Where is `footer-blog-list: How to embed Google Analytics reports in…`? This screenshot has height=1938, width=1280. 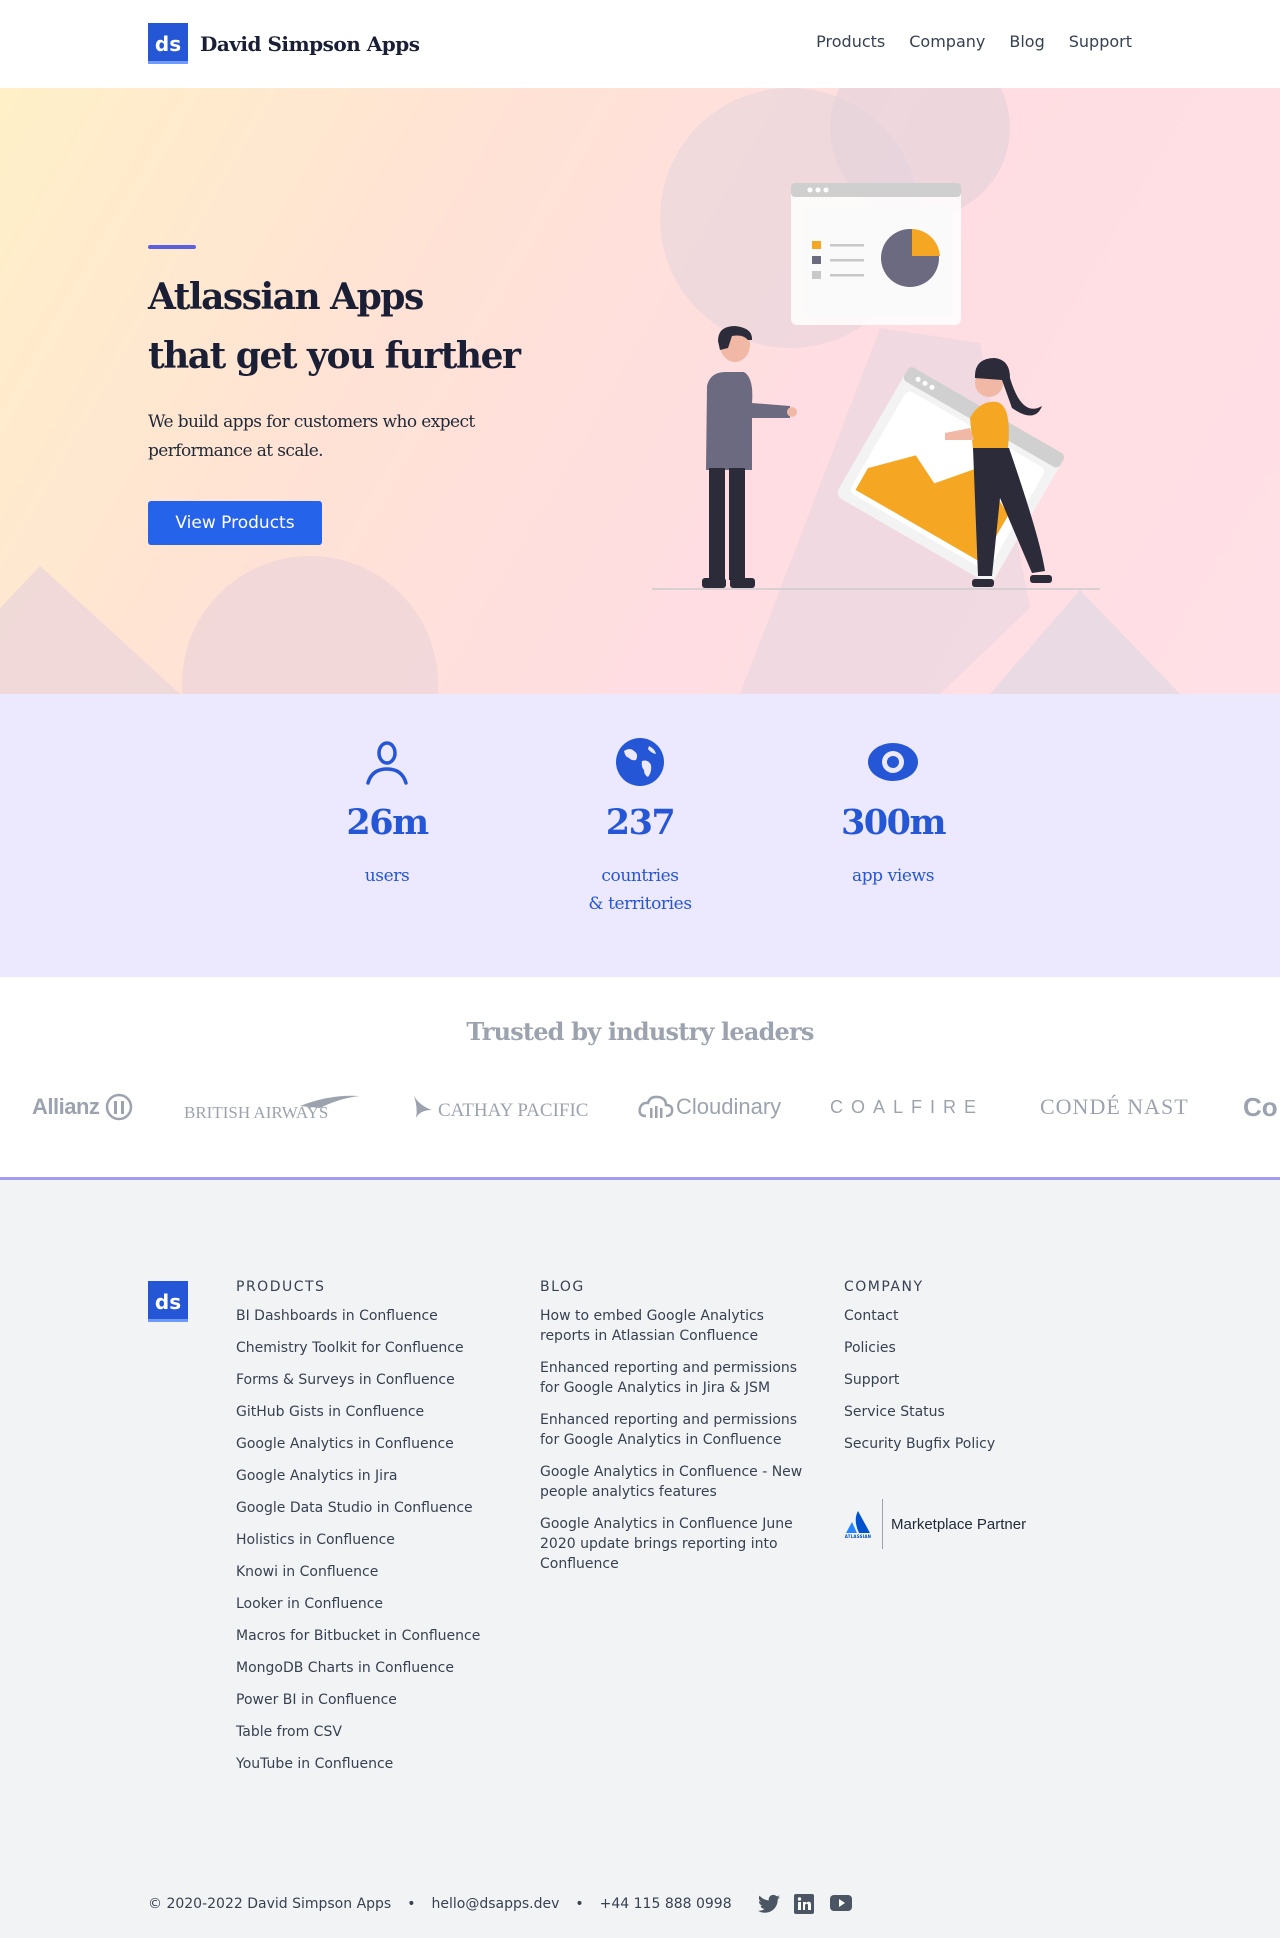 footer-blog-list: How to embed Google Analytics reports in… is located at coordinates (675, 1440).